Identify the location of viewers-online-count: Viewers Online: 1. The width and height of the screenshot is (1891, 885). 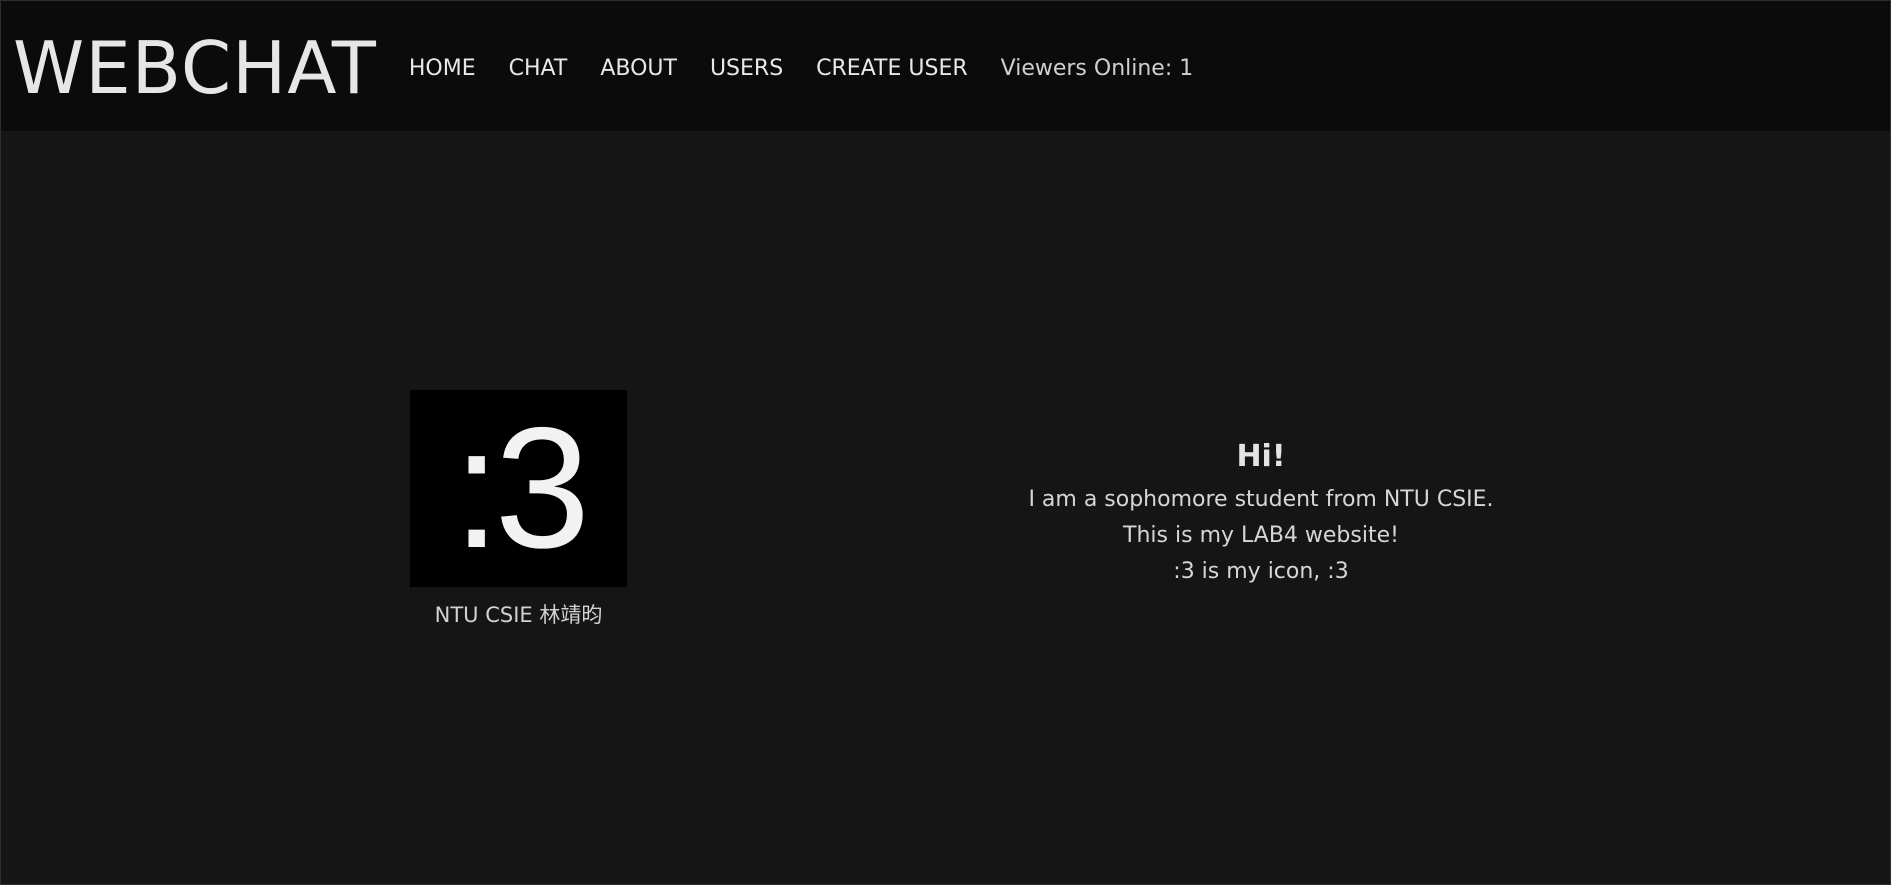
(1097, 68).